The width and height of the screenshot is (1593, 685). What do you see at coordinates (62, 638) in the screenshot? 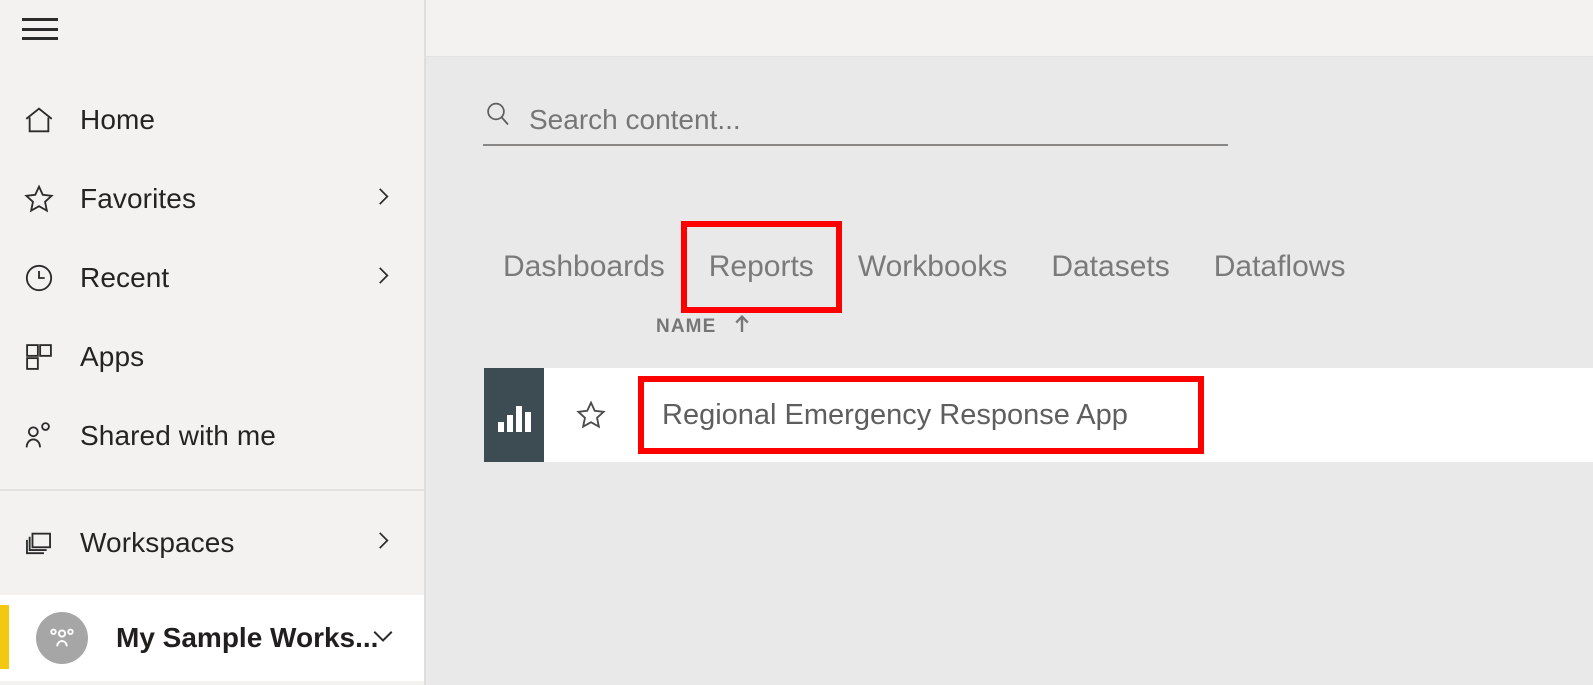
I see `workspace-avatar` at bounding box center [62, 638].